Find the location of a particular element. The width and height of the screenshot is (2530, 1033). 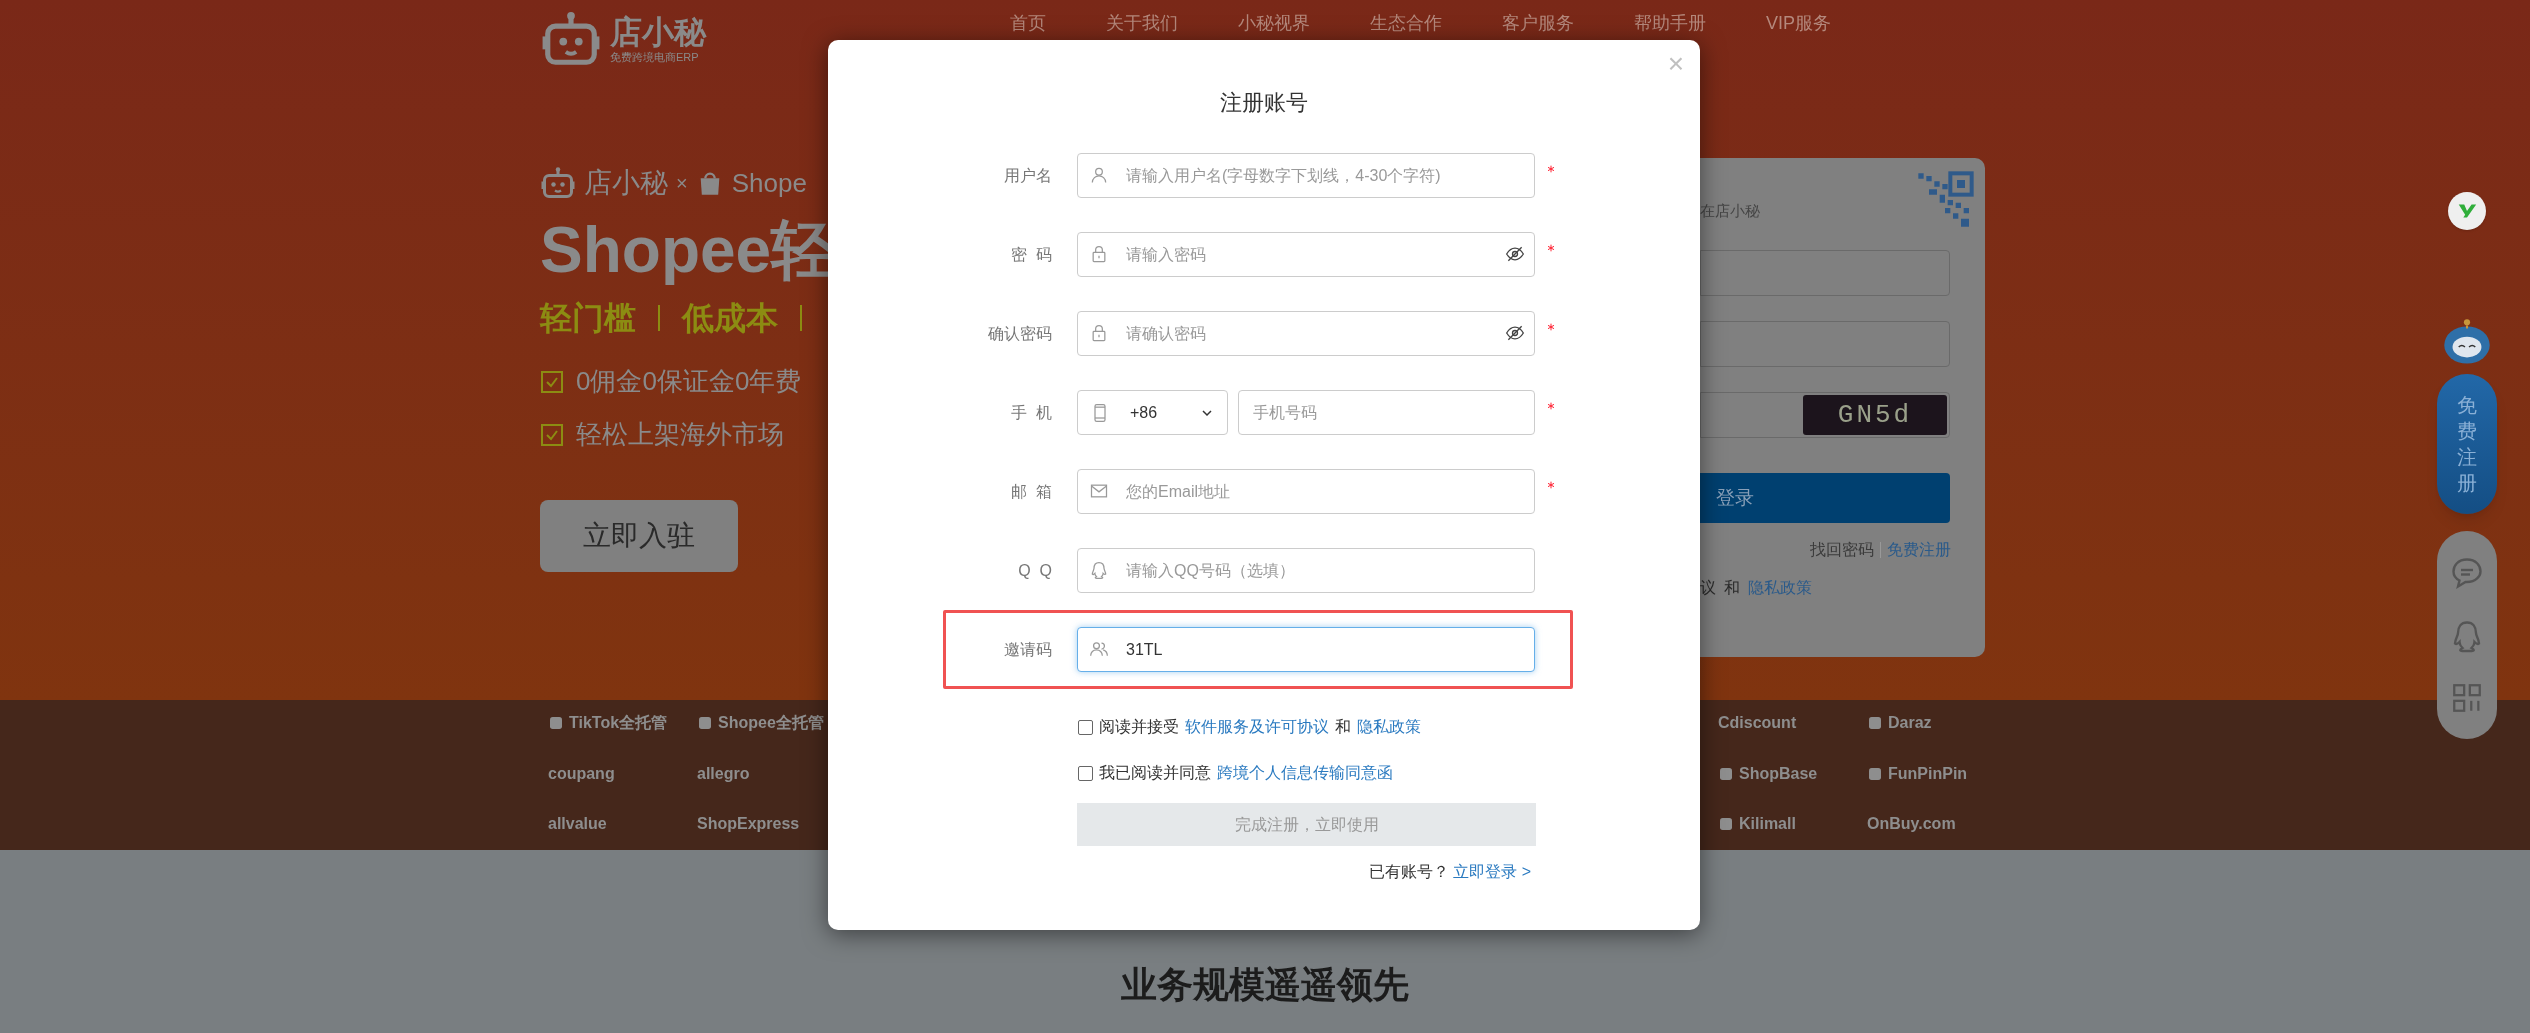

input-field: 请确认密码 is located at coordinates (1306, 333).